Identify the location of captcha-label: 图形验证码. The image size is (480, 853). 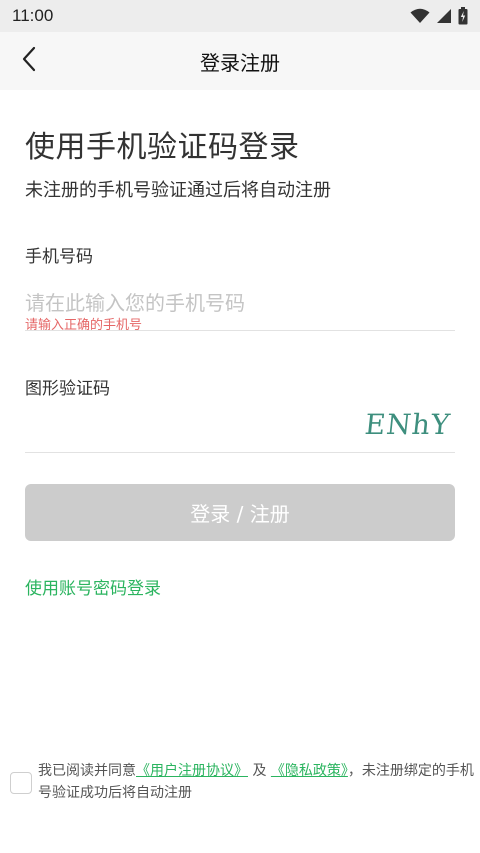
(67, 389).